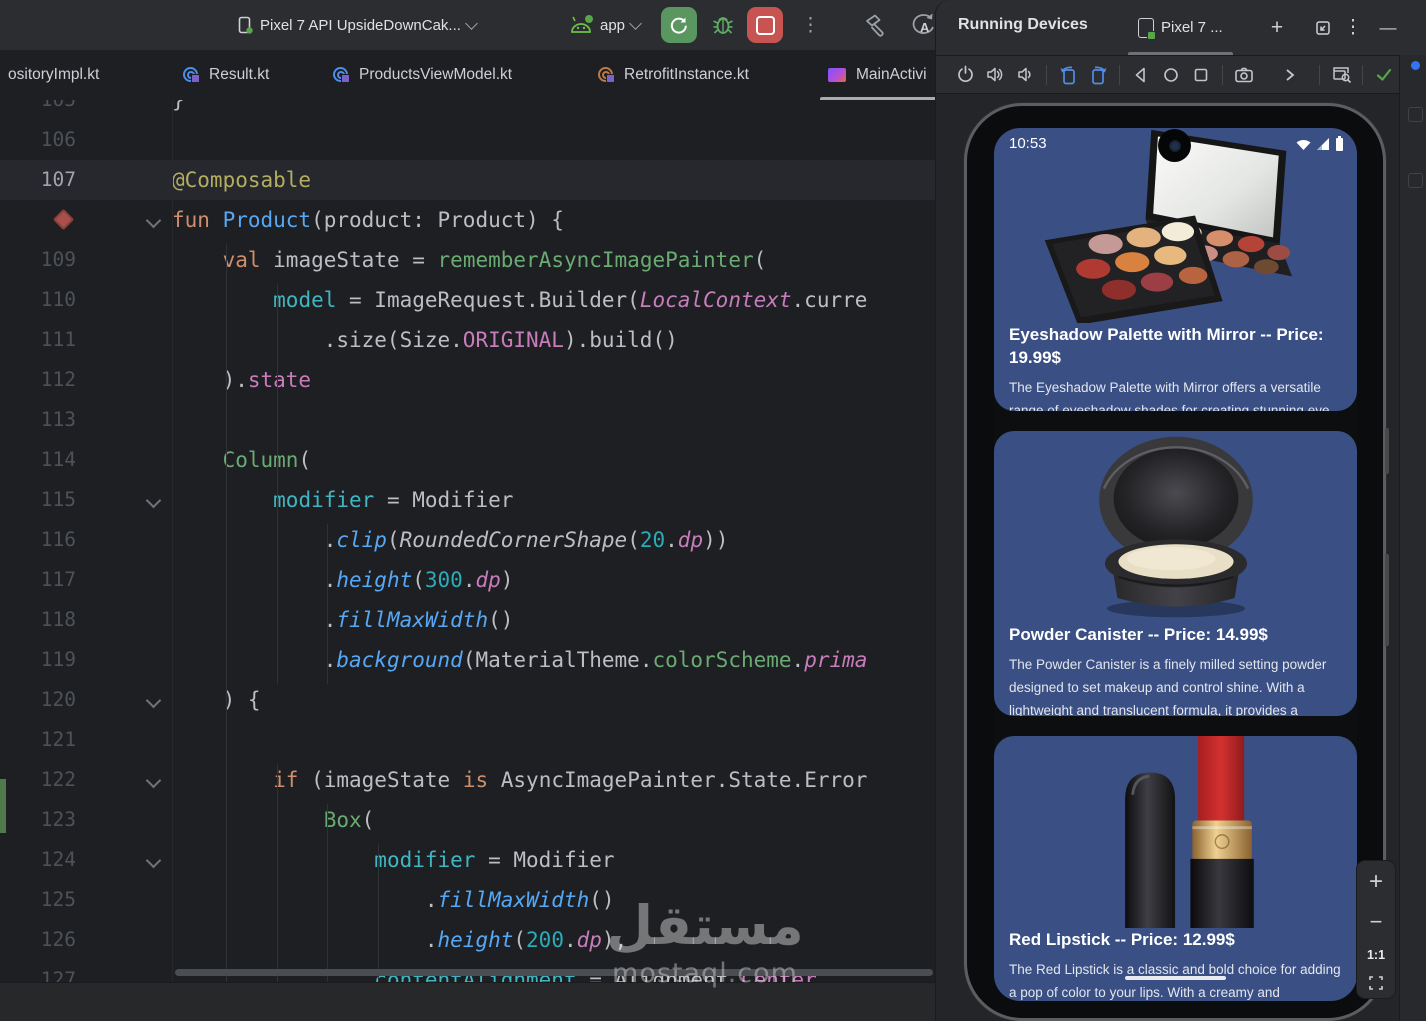  Describe the element at coordinates (467, 140) in the screenshot. I see `code-line: 106` at that location.